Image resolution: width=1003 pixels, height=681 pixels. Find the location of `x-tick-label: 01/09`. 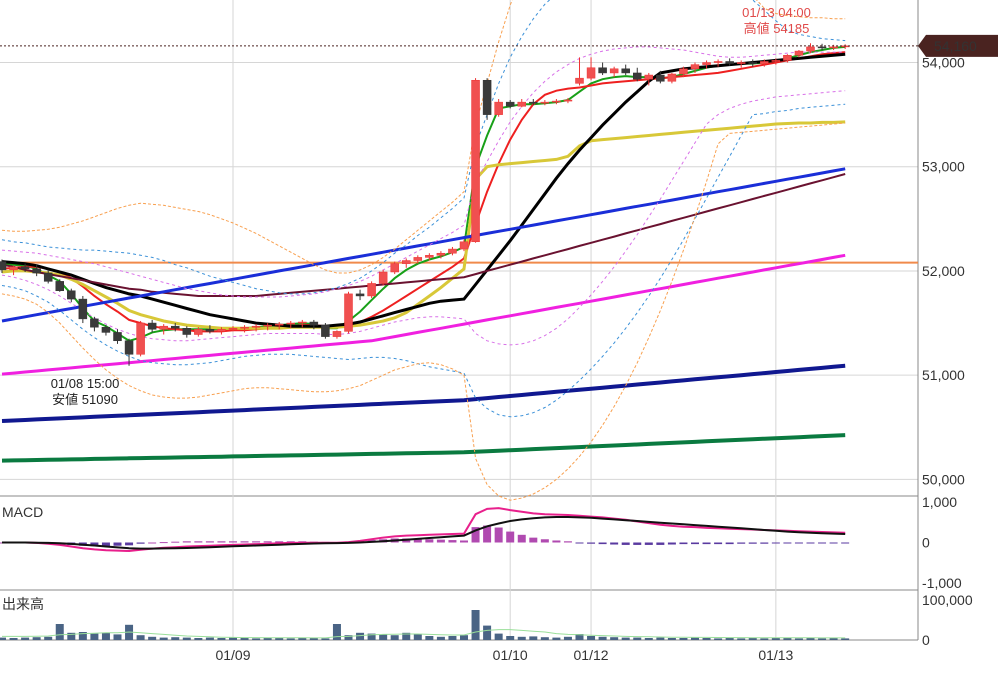

x-tick-label: 01/09 is located at coordinates (232, 655).